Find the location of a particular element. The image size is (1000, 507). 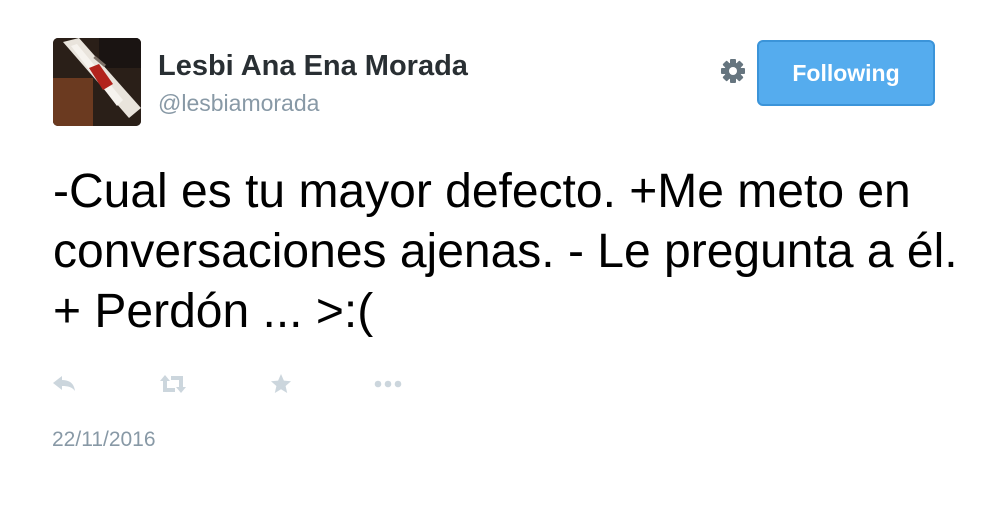

reply-icon is located at coordinates (64, 384).